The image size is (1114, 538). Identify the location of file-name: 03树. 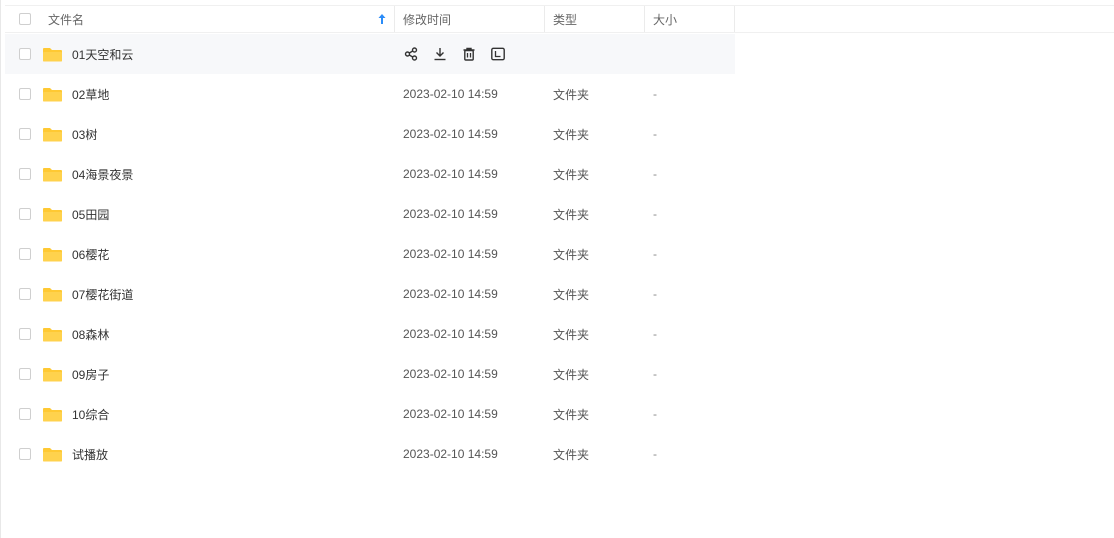
(84, 134).